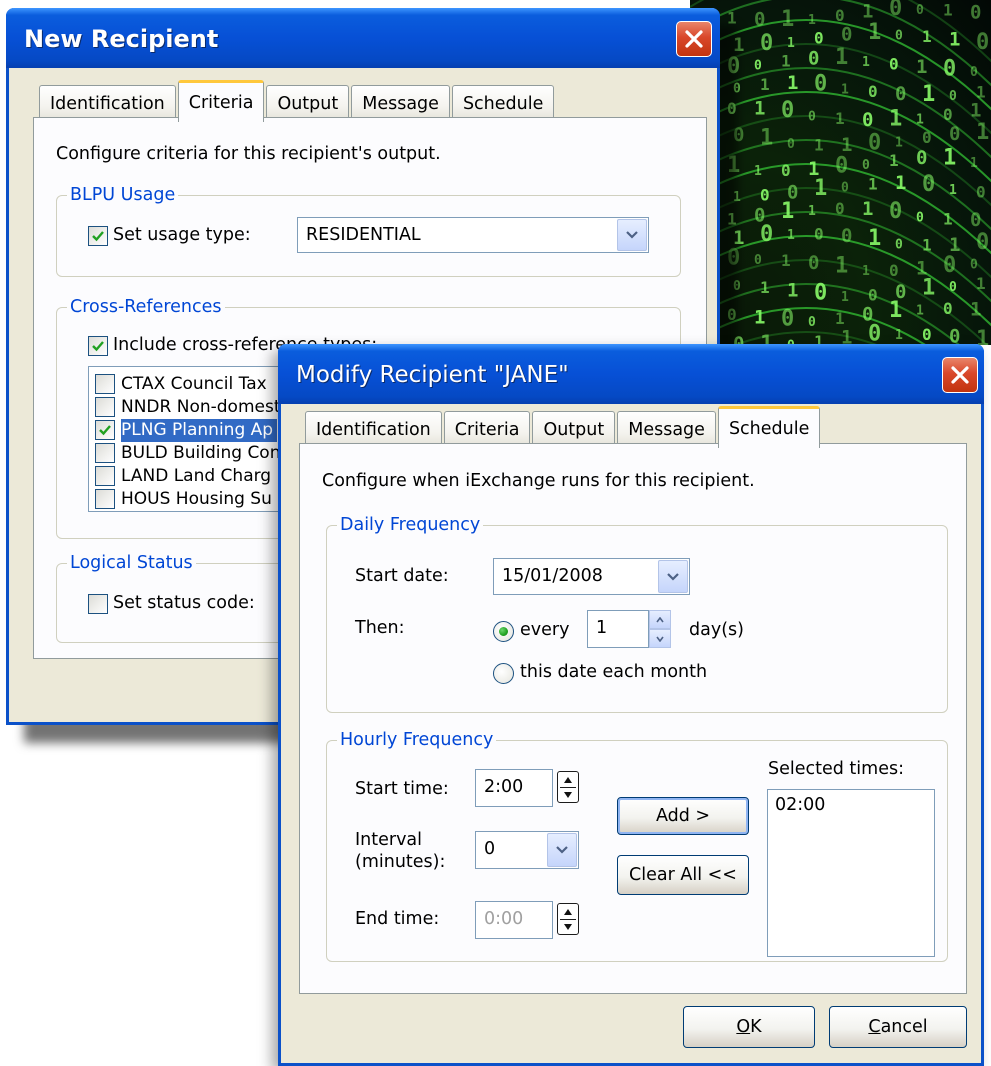  I want to click on checkmark-icon, so click(98, 236).